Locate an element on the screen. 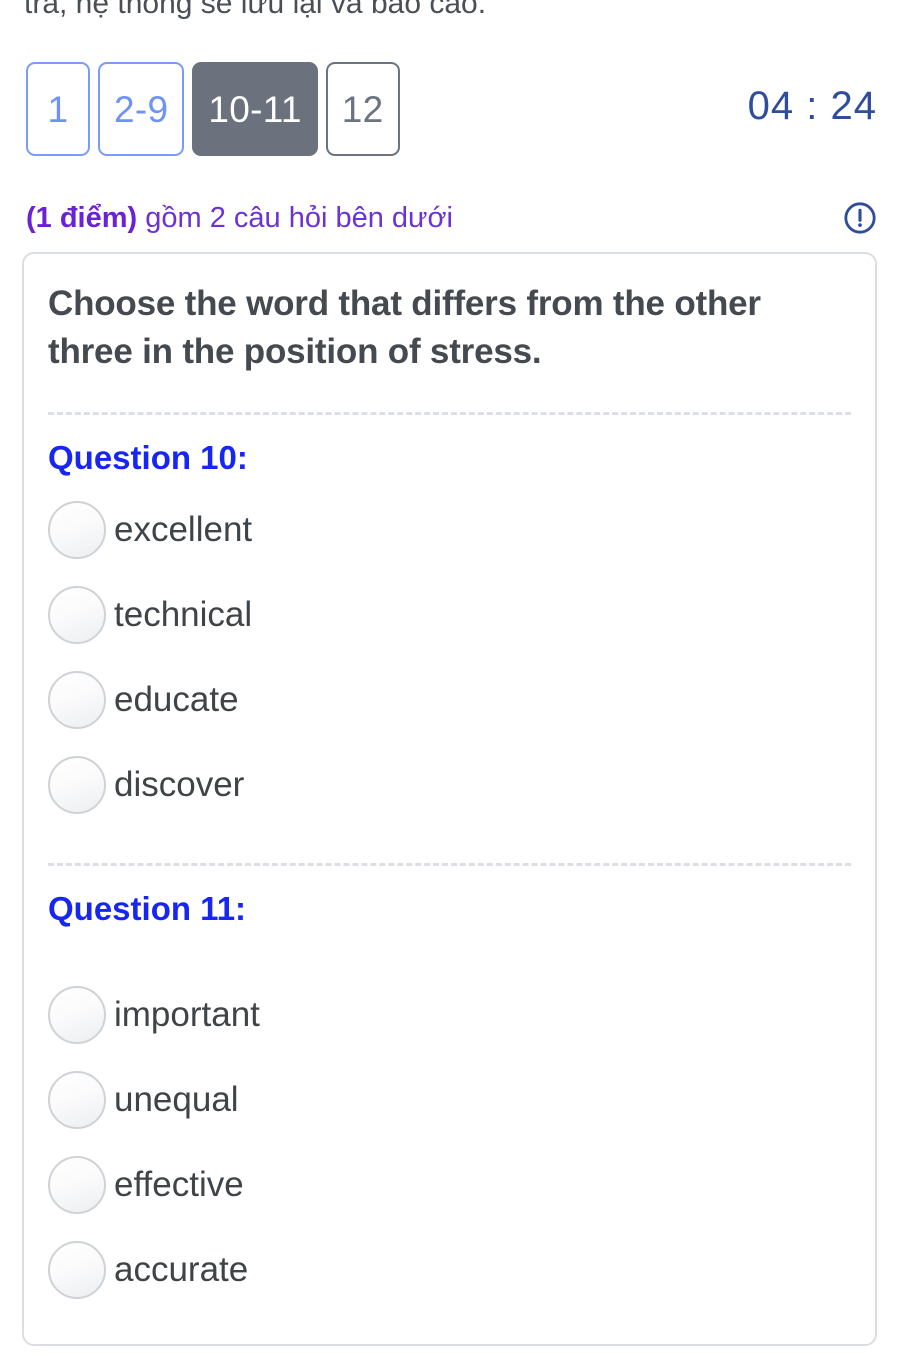 This screenshot has height=1366, width=899. option-row: technical is located at coordinates (449, 614).